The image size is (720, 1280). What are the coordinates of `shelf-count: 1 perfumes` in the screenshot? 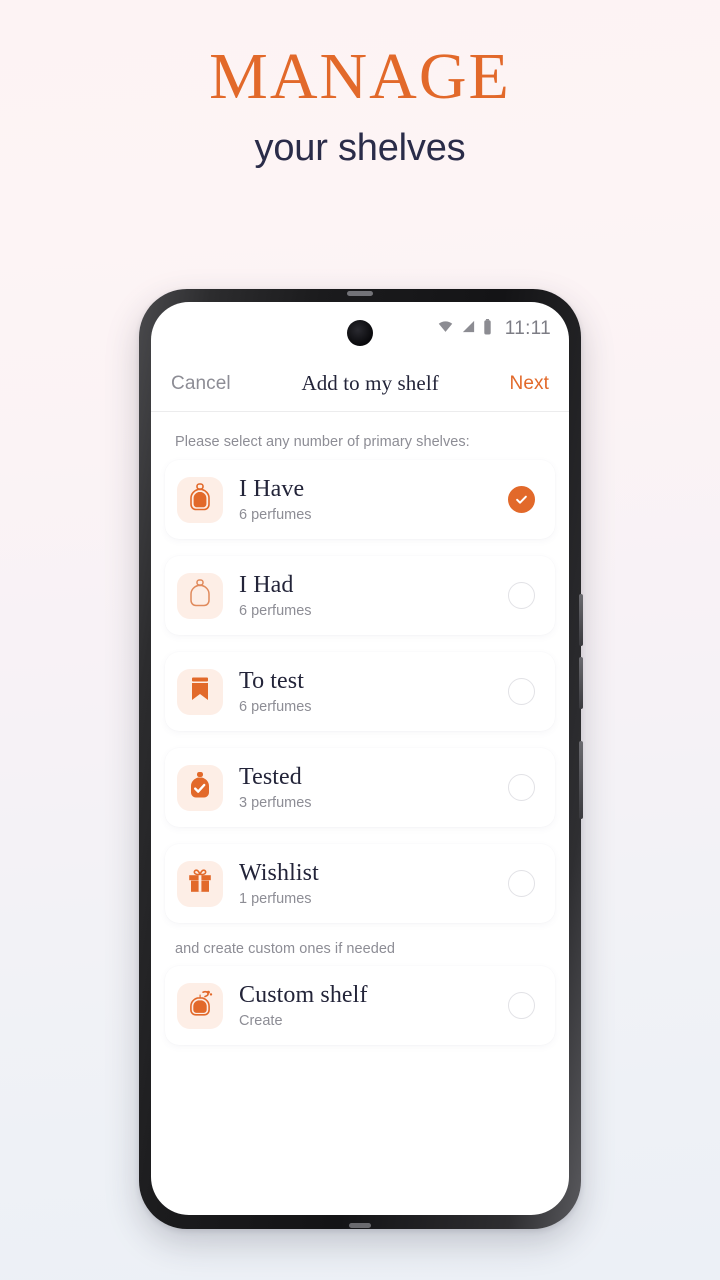 It's located at (275, 898).